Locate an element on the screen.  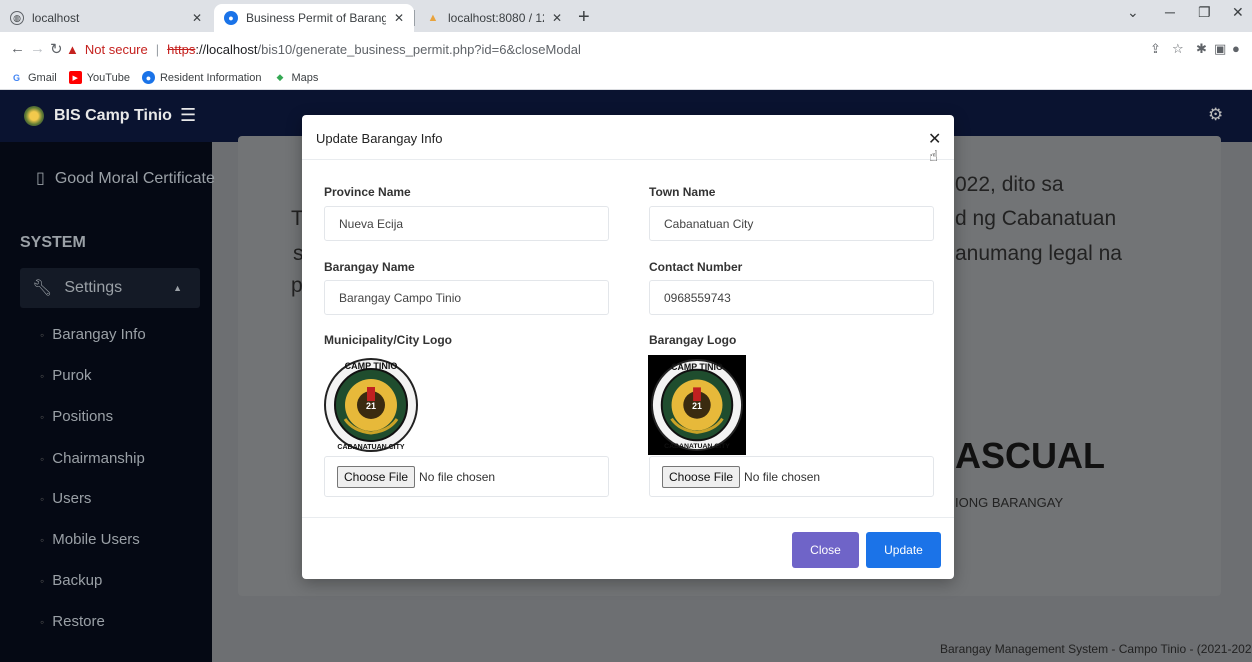
new-tab-button: + is located at coordinates (584, 17).